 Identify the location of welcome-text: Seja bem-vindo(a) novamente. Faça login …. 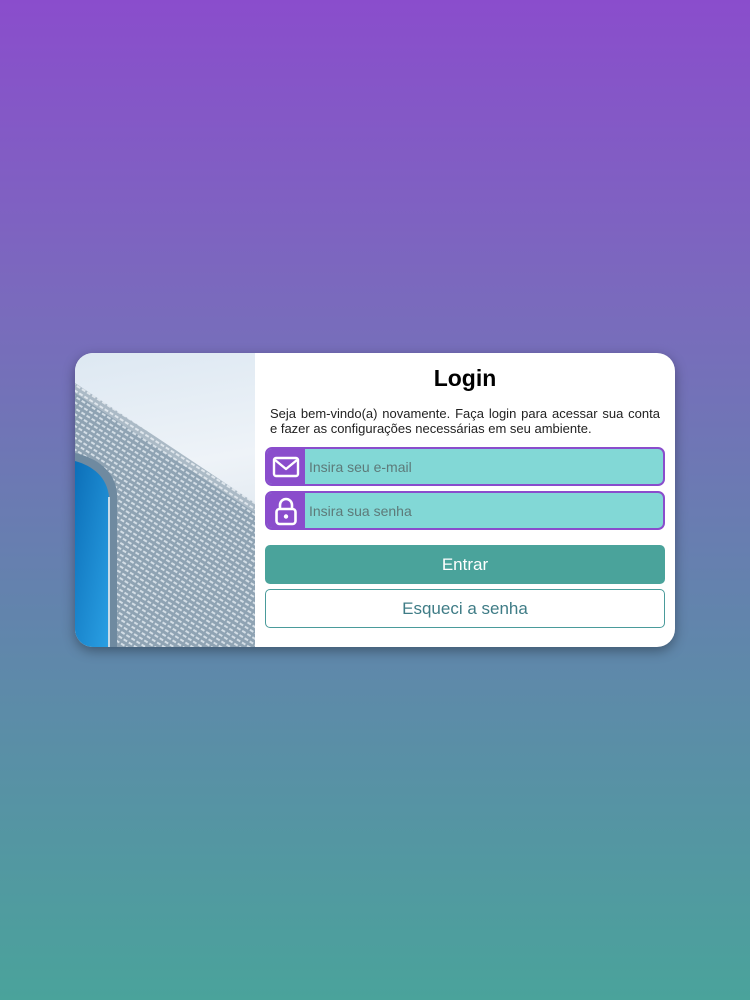
(465, 421).